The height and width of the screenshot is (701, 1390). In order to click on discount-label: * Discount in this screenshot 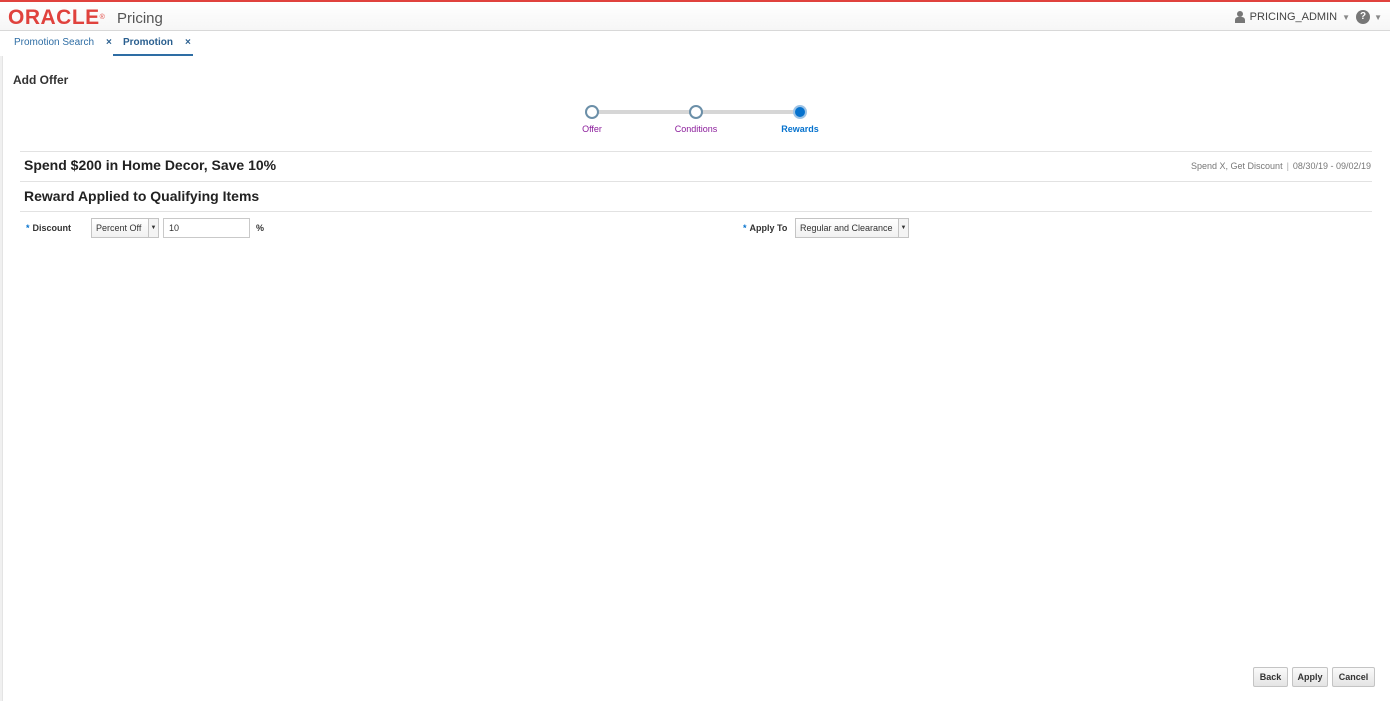, I will do `click(48, 228)`.